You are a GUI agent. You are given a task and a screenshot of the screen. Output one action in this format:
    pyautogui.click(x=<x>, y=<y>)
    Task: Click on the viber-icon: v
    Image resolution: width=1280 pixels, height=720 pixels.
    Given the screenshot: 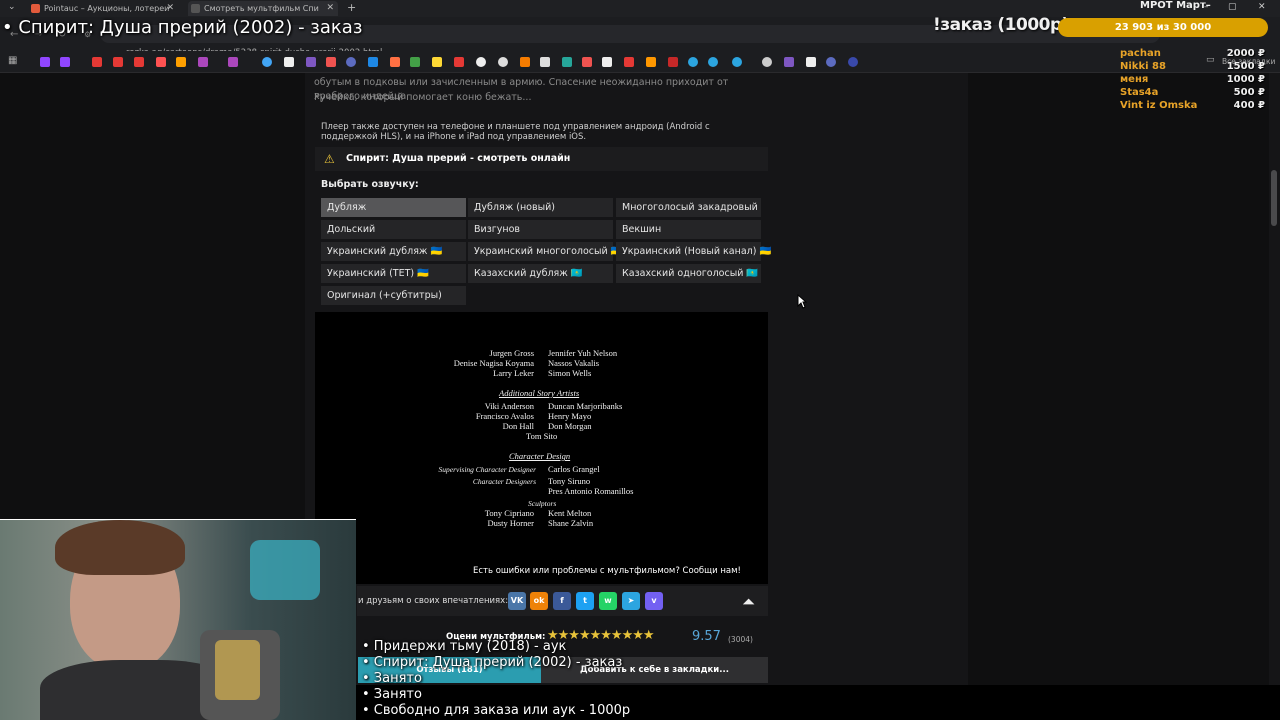 What is the action you would take?
    pyautogui.click(x=654, y=601)
    